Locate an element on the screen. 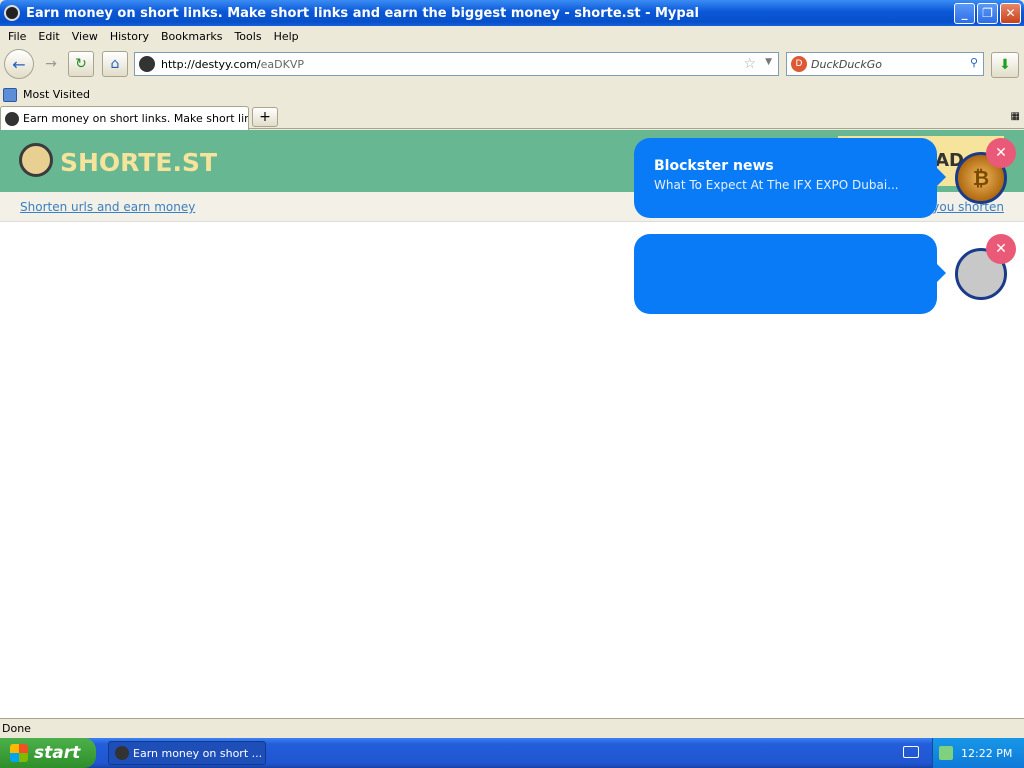 The width and height of the screenshot is (1024, 768). site-logo: SHORTE.ST is located at coordinates (138, 162).